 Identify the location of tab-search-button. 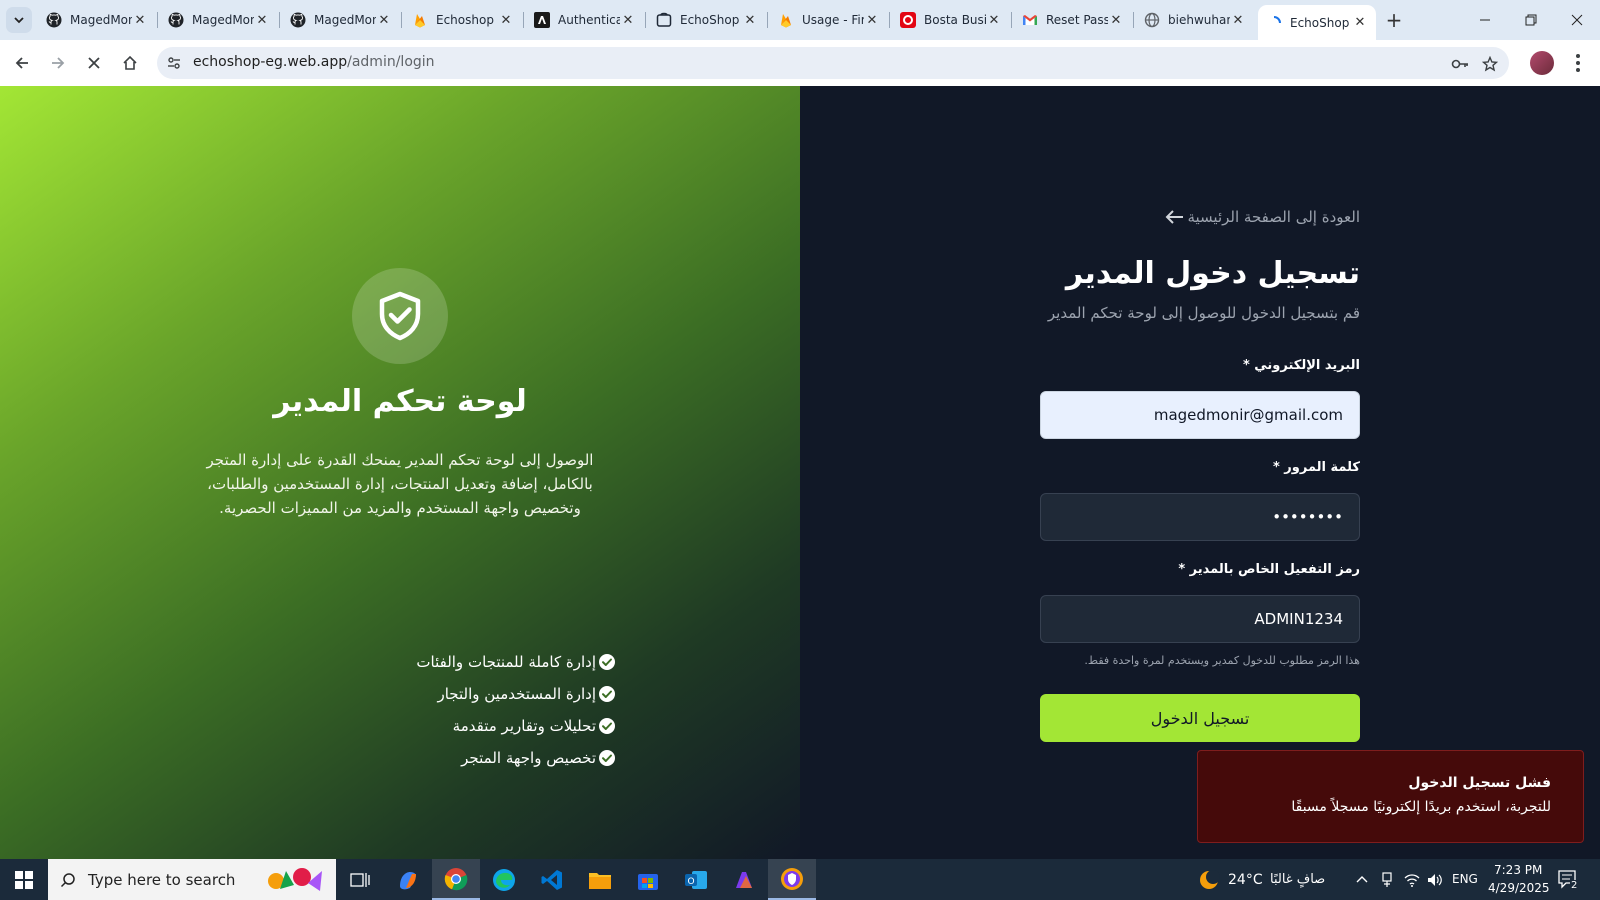
(19, 20).